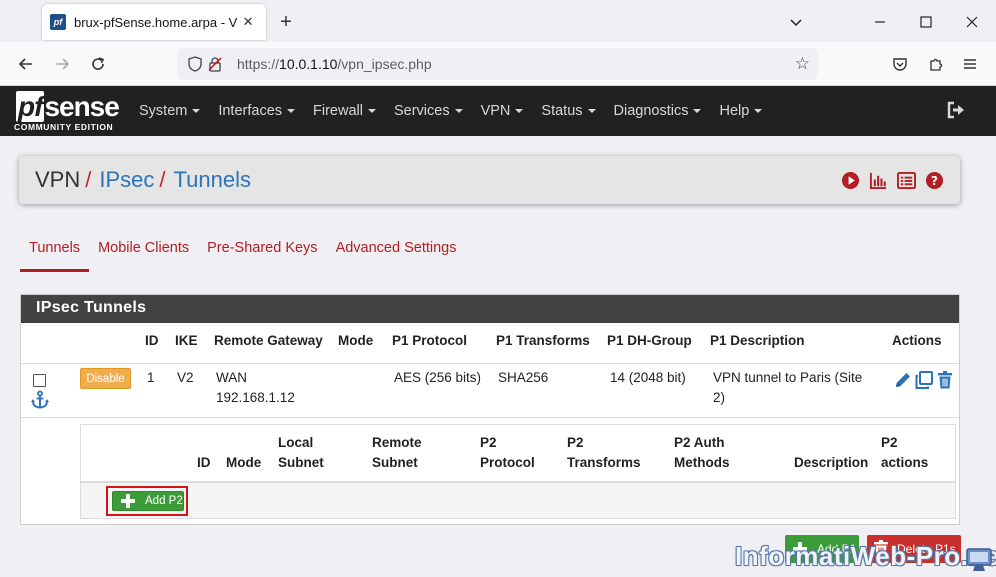 The width and height of the screenshot is (996, 577). Describe the element at coordinates (81, 106) in the screenshot. I see `logo-main-text: sense` at that location.